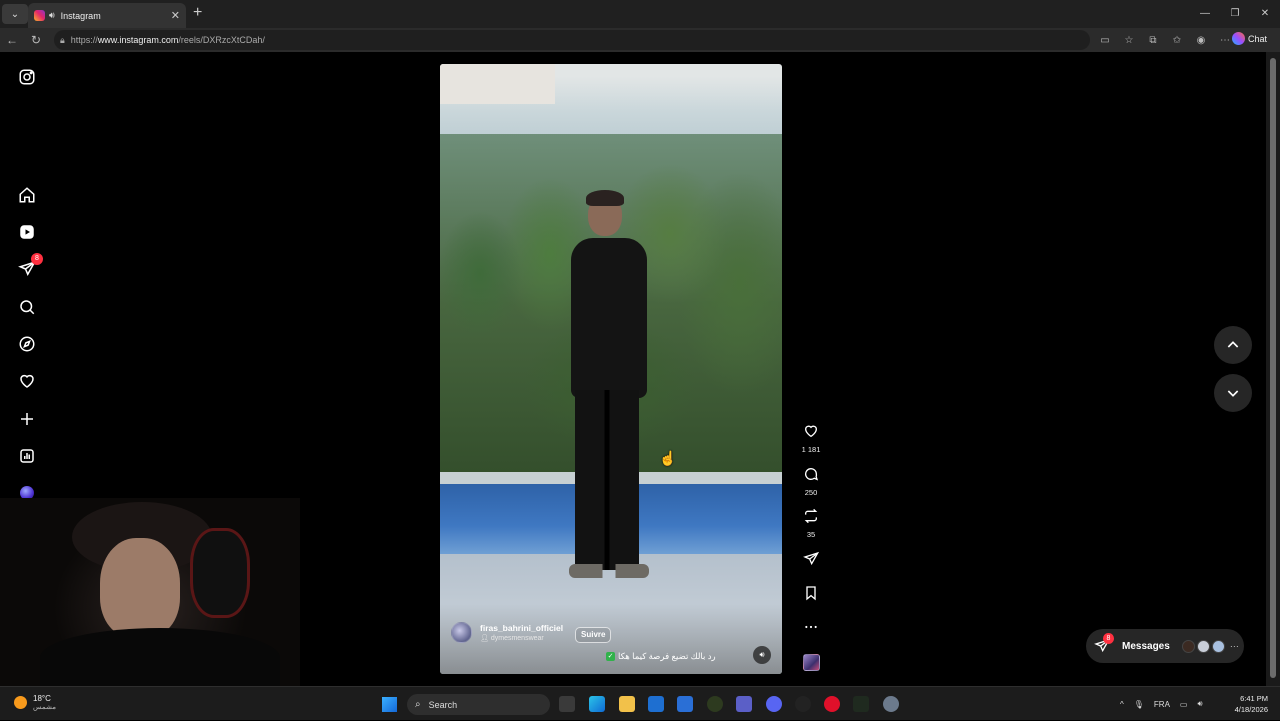  I want to click on follow-button: Suivre, so click(593, 635).